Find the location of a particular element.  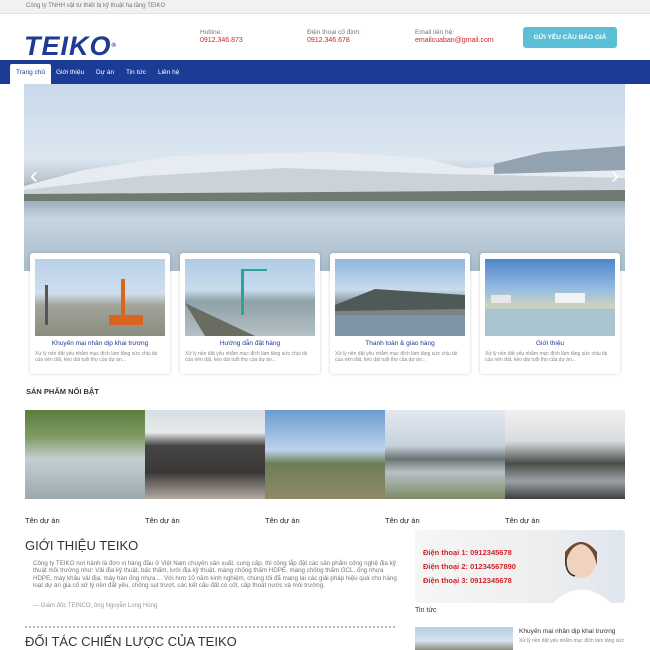

slider-prev-arrow-icon: ‹ is located at coordinates (34, 176).